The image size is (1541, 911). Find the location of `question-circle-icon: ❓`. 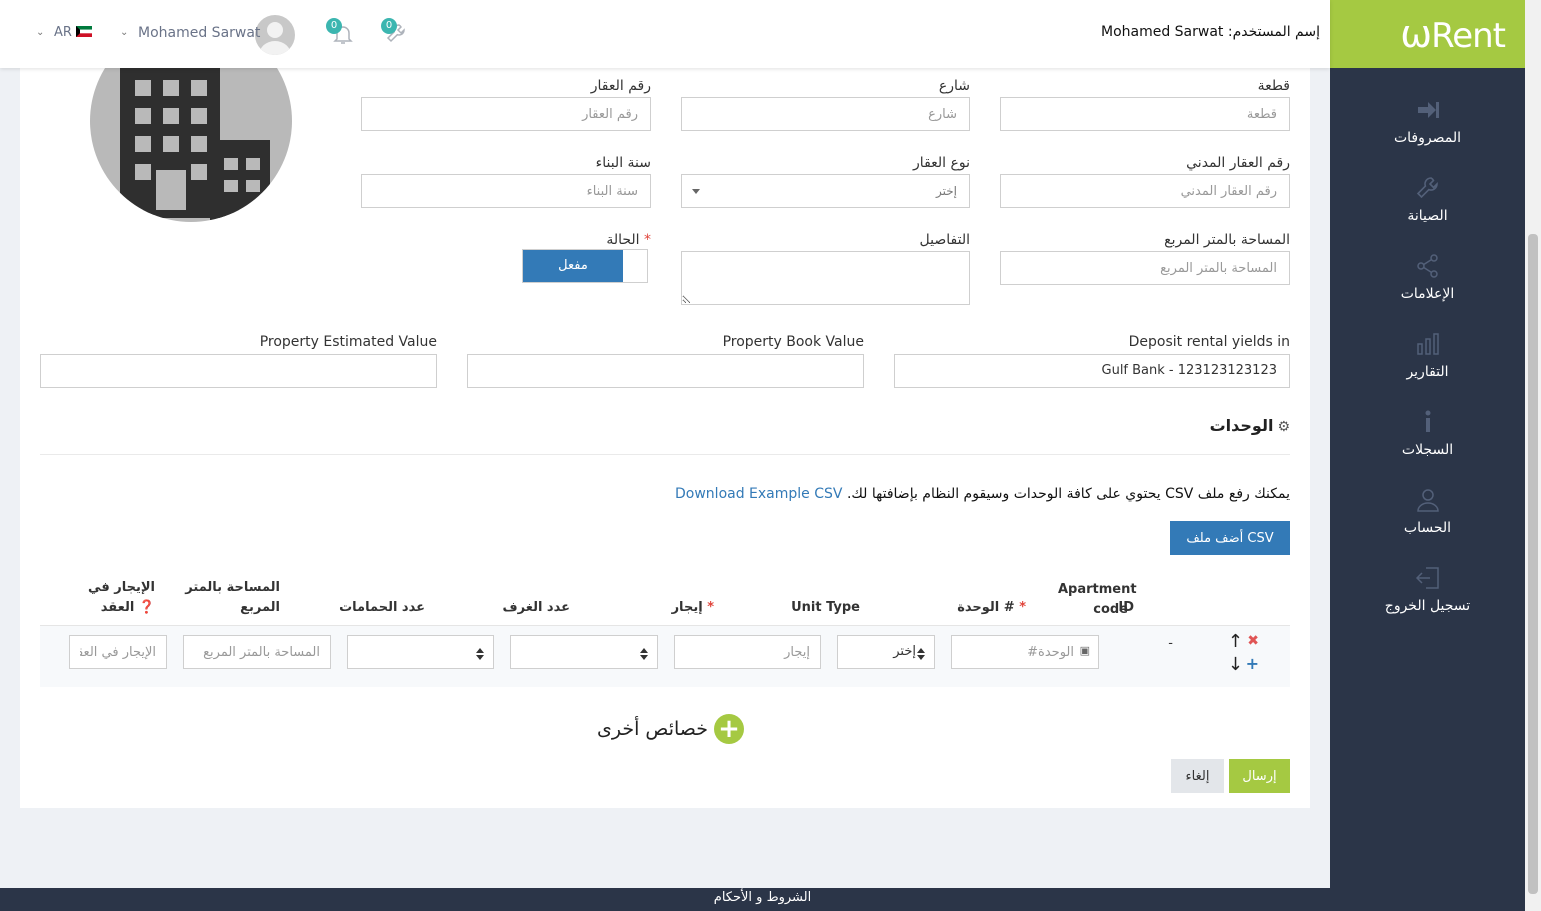

question-circle-icon: ❓ is located at coordinates (147, 607).